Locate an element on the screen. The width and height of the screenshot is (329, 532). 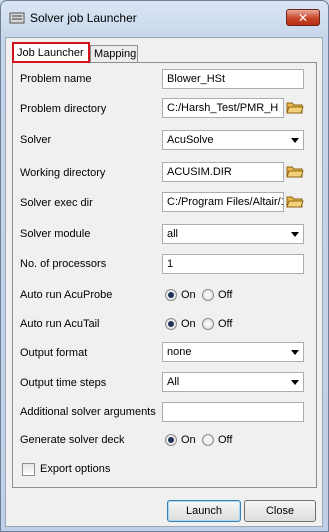
acutail-on-radio is located at coordinates (171, 324).